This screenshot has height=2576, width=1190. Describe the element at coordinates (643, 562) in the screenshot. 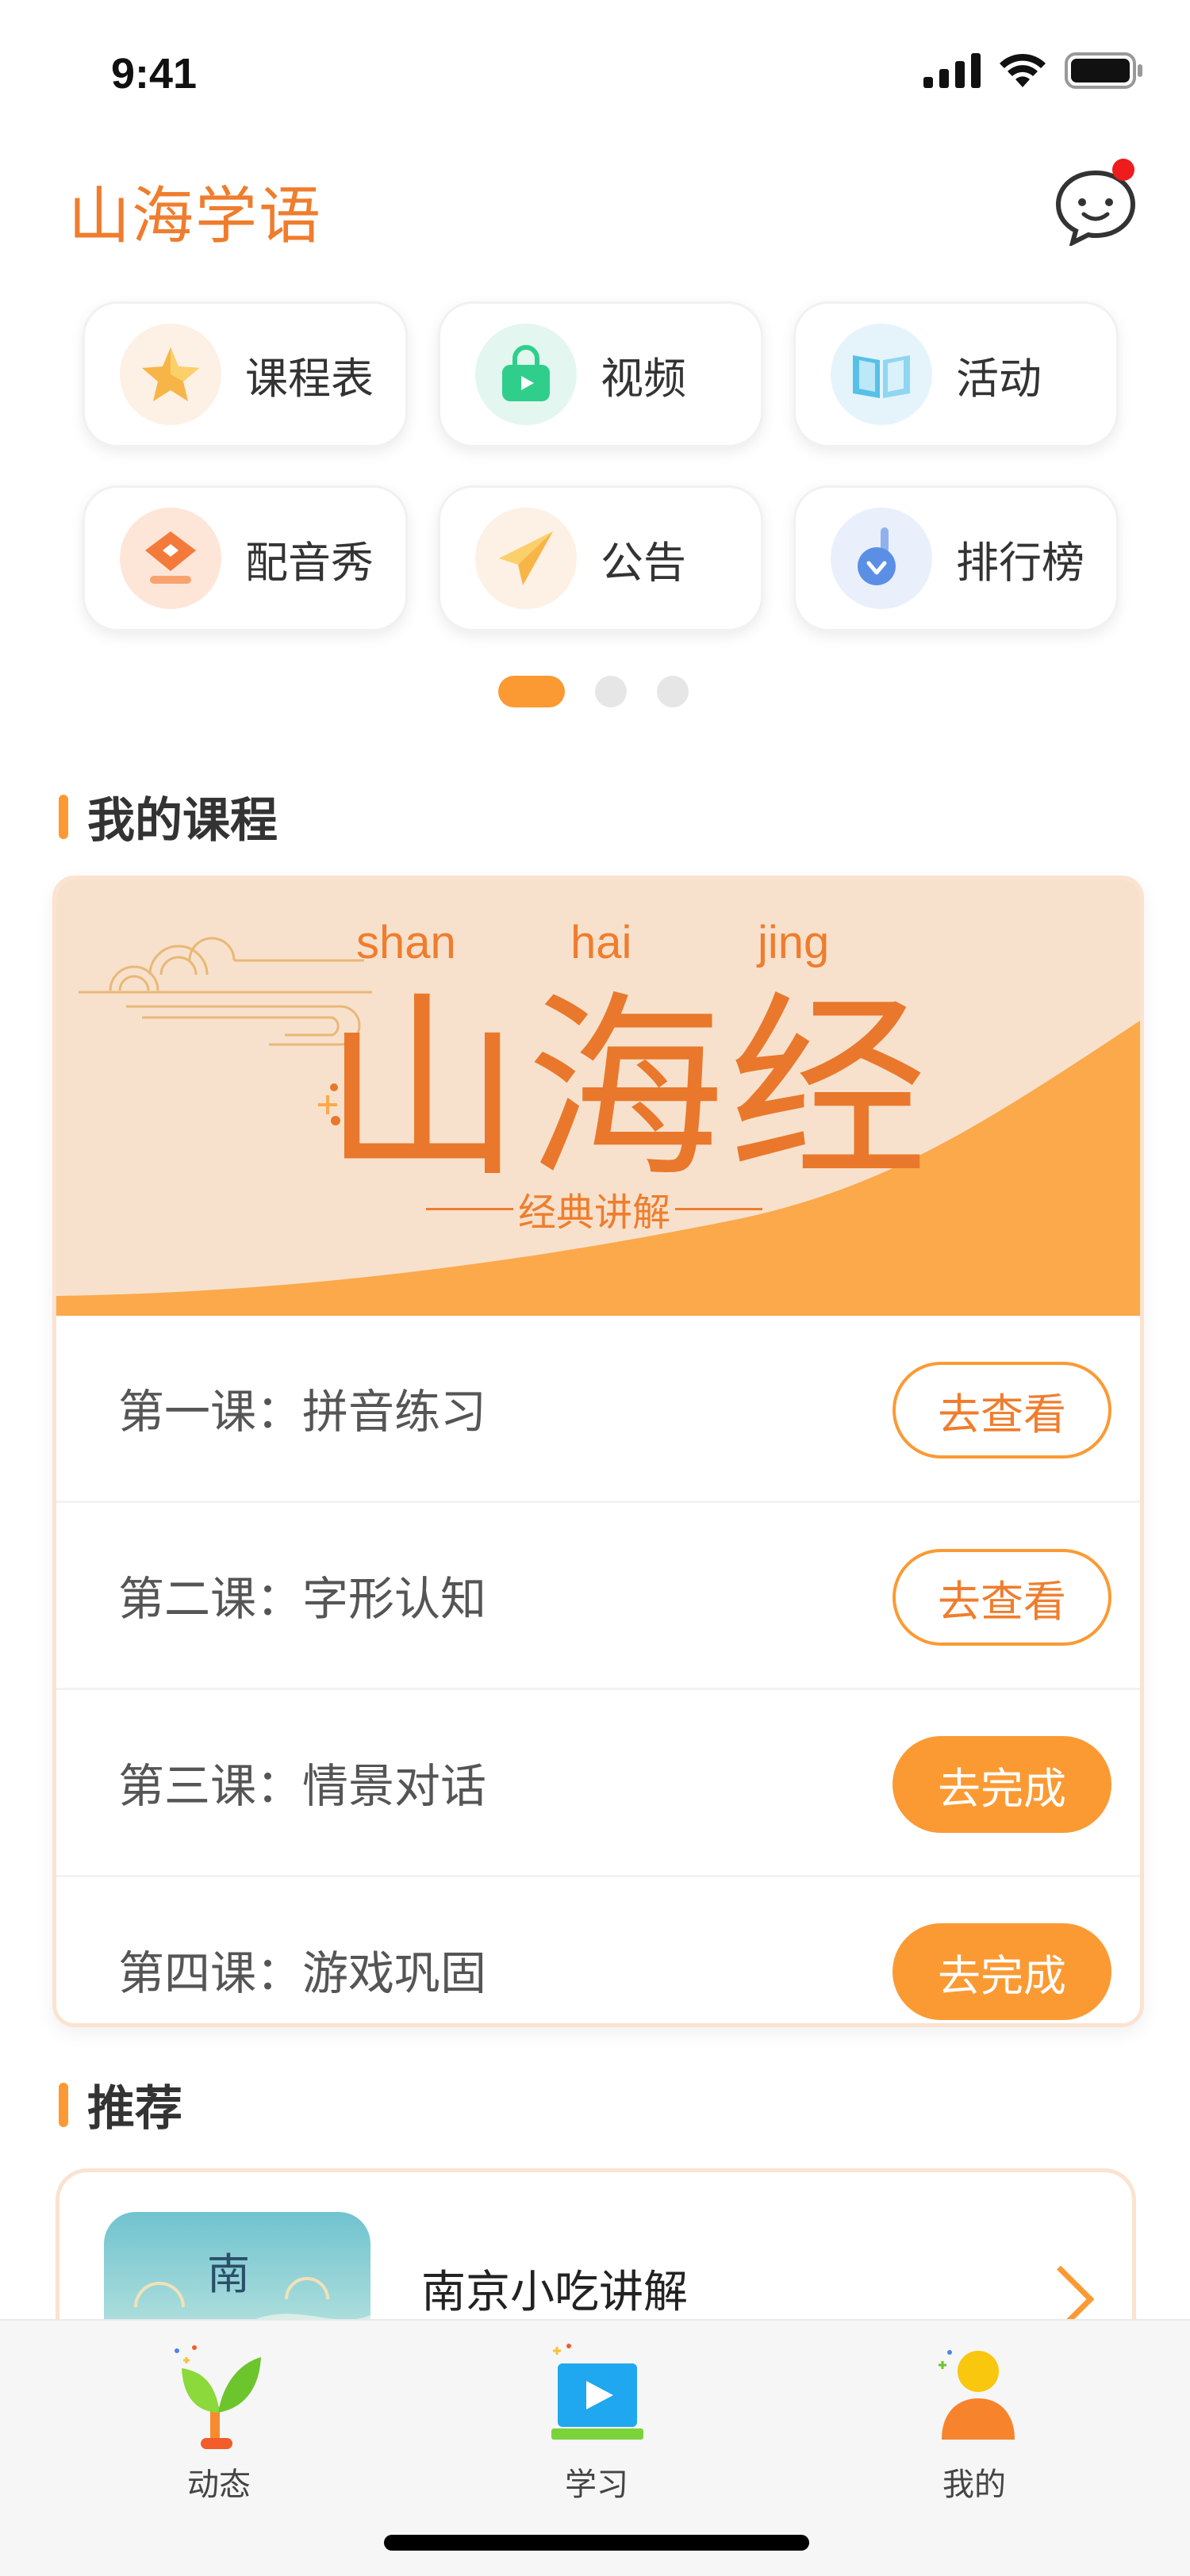

I see `entry-label: 公告` at that location.